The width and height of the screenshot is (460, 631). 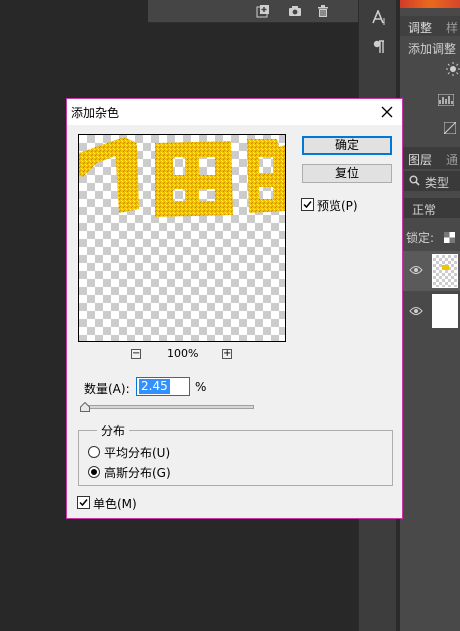 What do you see at coordinates (182, 238) in the screenshot?
I see `preview-canvas` at bounding box center [182, 238].